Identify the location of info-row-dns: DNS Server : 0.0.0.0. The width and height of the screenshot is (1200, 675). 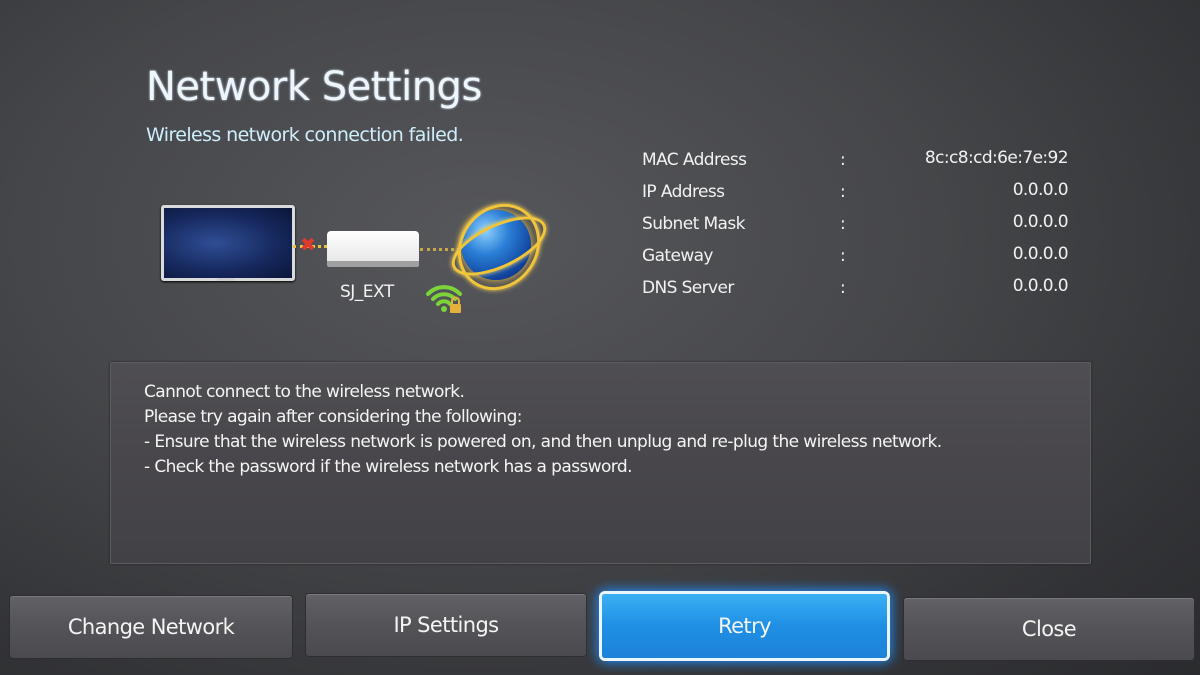
(855, 293).